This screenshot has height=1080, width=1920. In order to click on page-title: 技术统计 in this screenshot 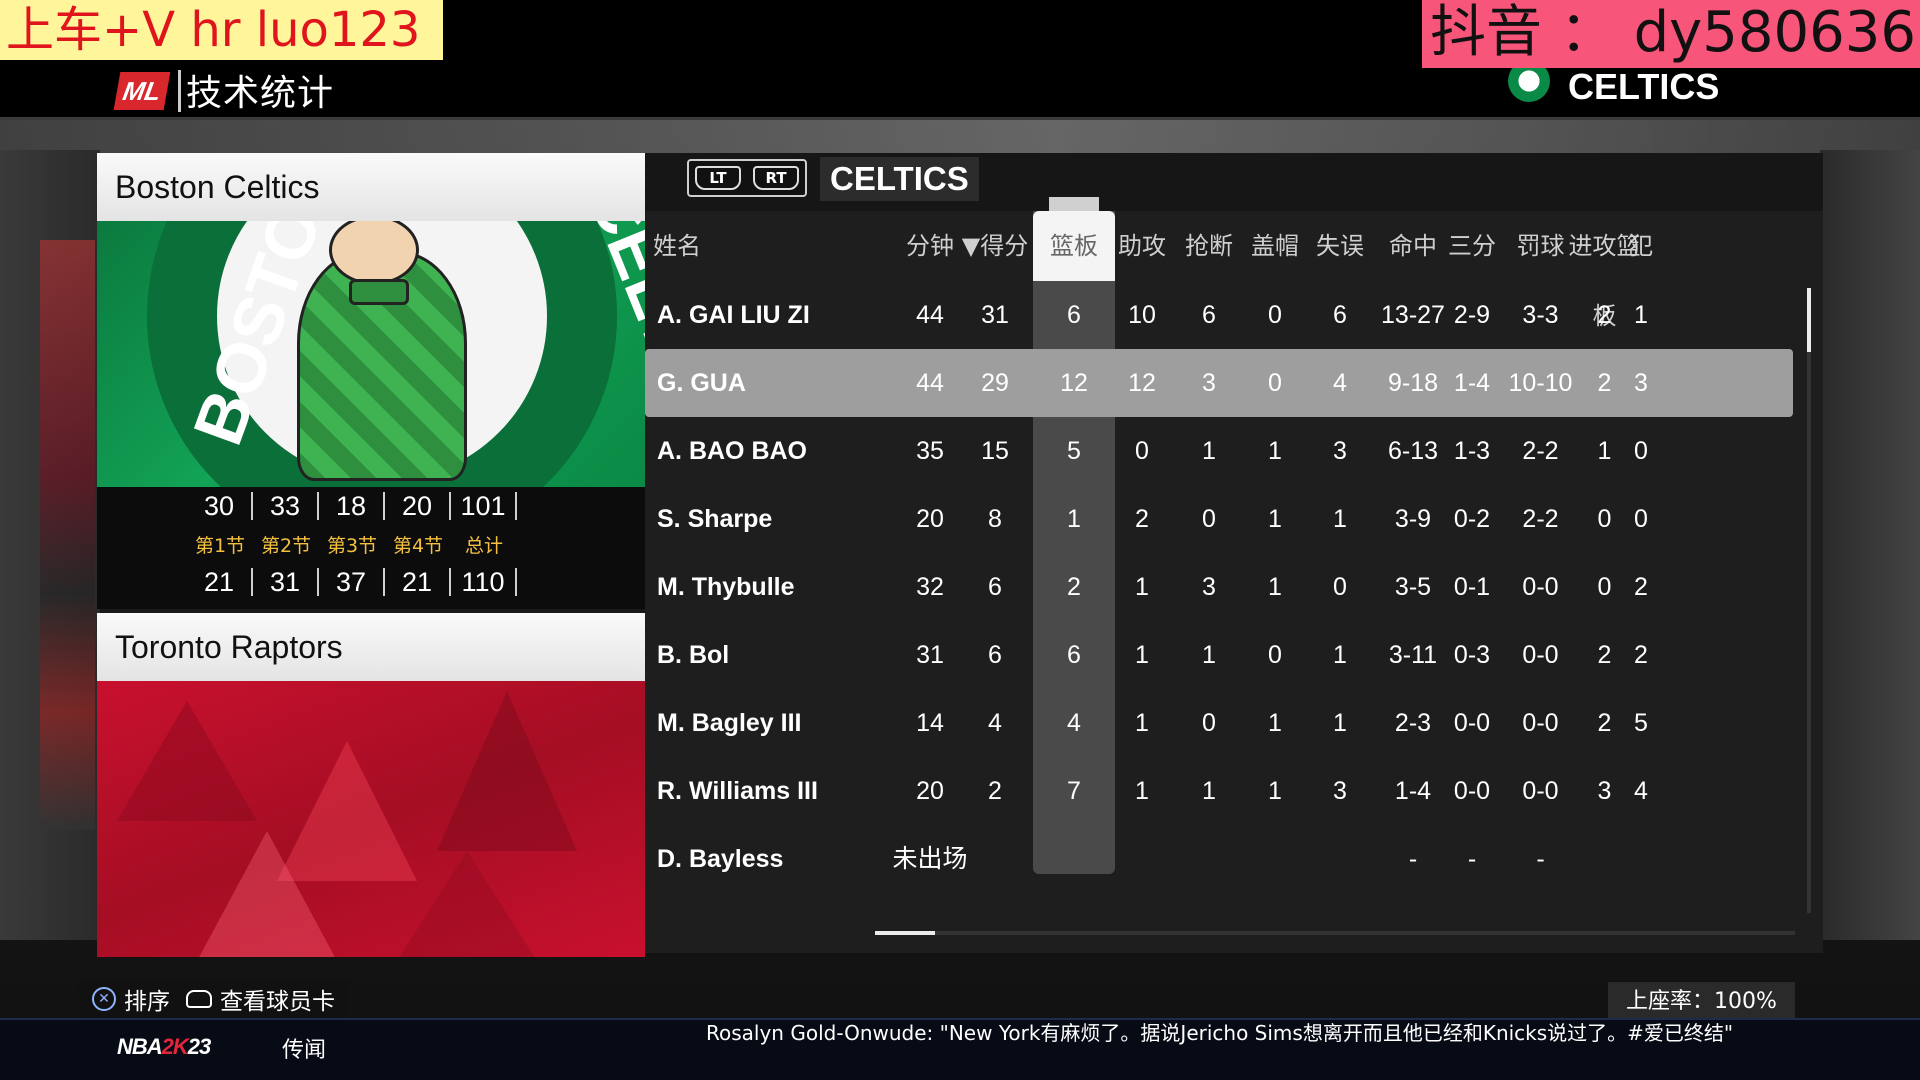, I will do `click(260, 93)`.